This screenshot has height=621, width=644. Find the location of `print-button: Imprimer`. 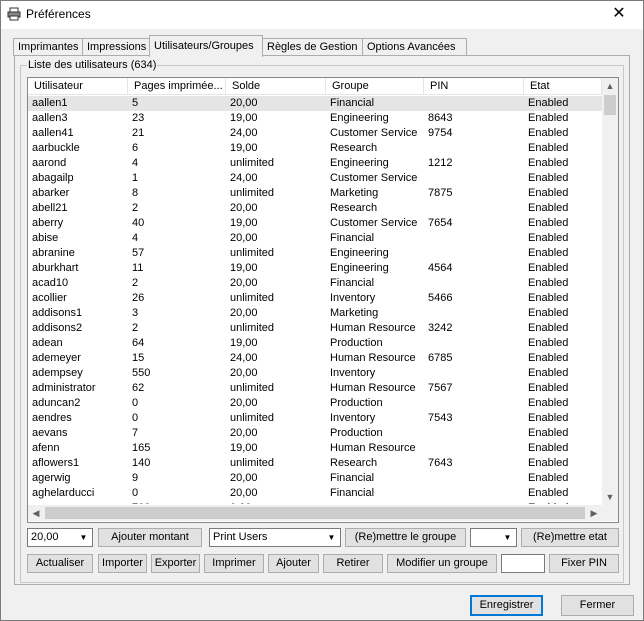

print-button: Imprimer is located at coordinates (234, 563).